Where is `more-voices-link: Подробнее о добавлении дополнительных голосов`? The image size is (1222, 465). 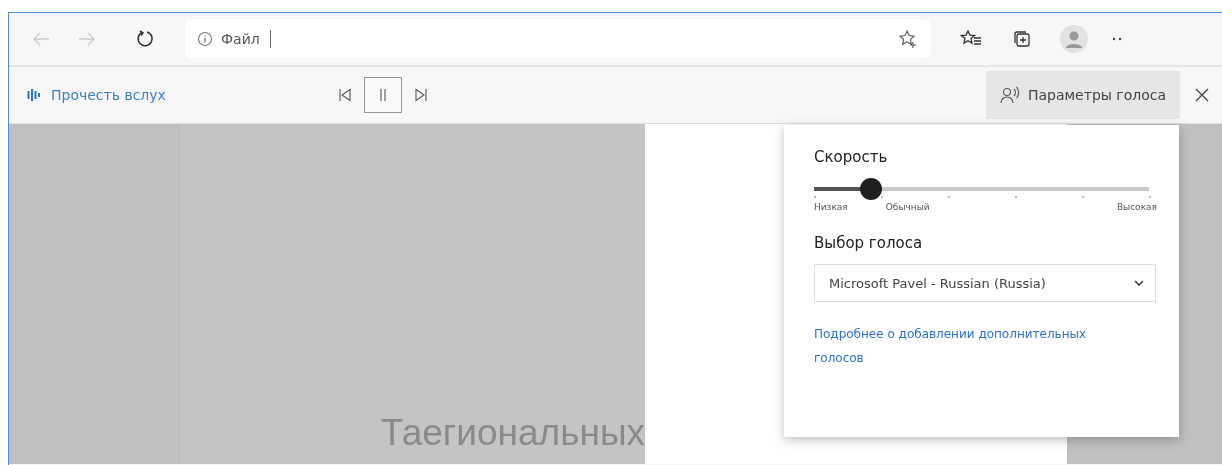 more-voices-link: Подробнее о добавлении дополнительных голосов is located at coordinates (969, 346).